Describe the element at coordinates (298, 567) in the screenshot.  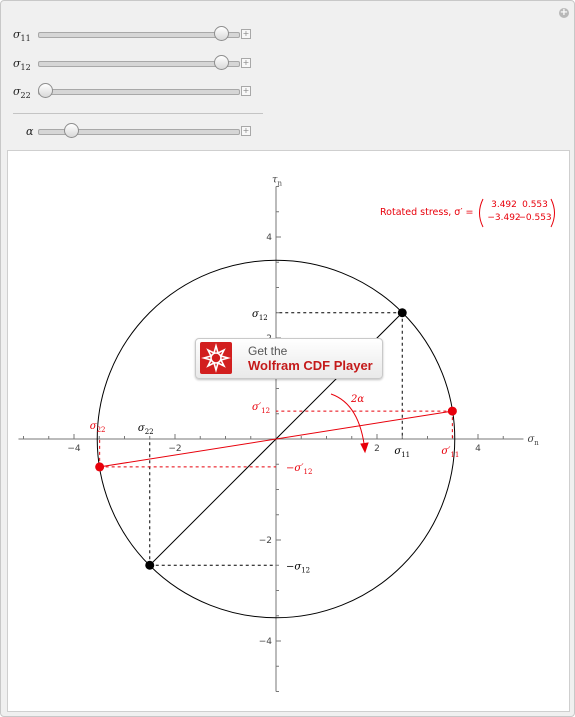
I see `label-minus-sigma12: −σ12` at that location.